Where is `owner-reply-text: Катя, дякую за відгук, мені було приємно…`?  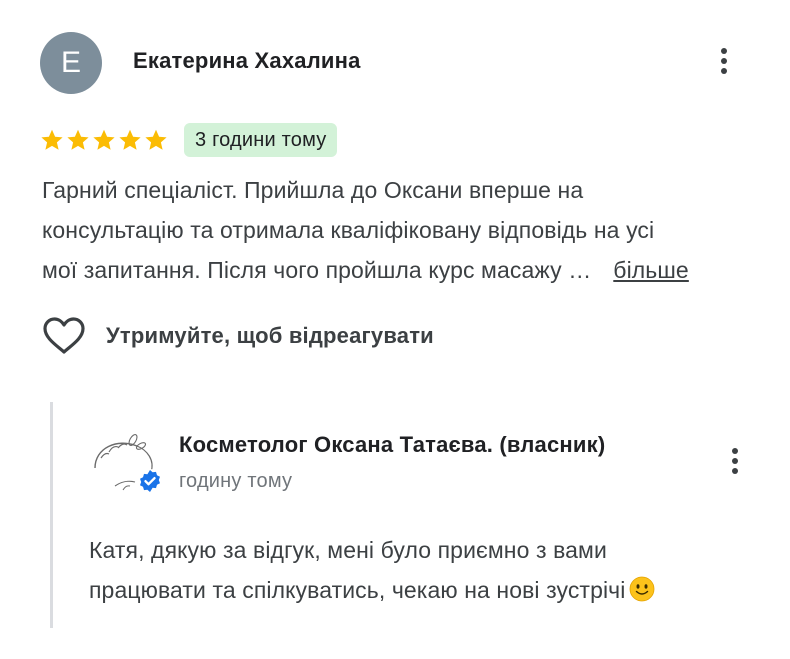 owner-reply-text: Катя, дякую за відгук, мені було приємно… is located at coordinates (419, 570).